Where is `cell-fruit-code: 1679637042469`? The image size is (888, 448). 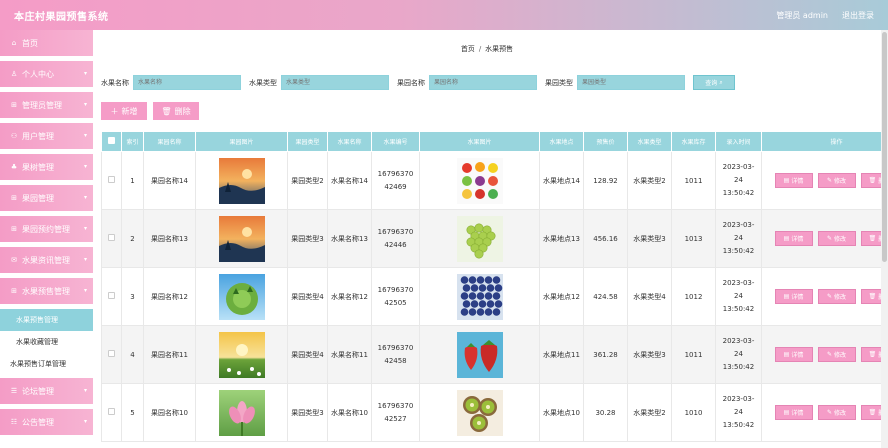 cell-fruit-code: 1679637042469 is located at coordinates (395, 180).